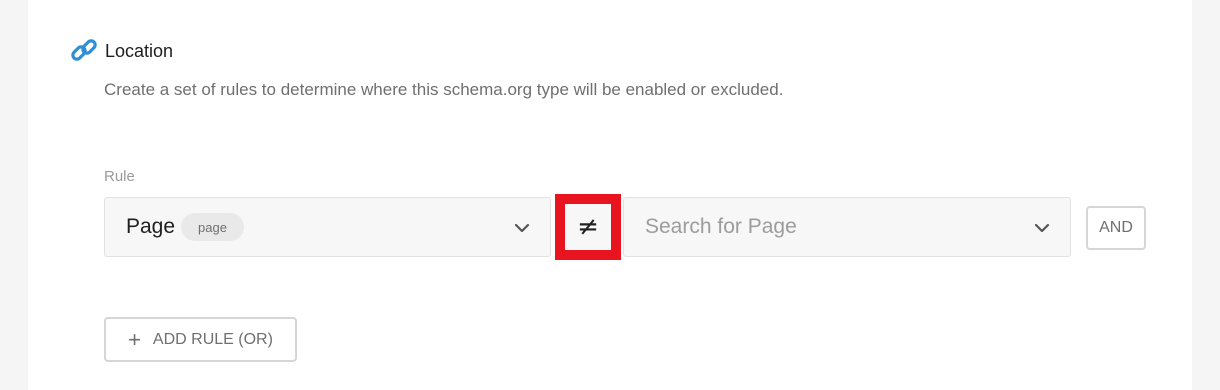 The height and width of the screenshot is (390, 1220). Describe the element at coordinates (1116, 228) in the screenshot. I see `and-button: AND` at that location.